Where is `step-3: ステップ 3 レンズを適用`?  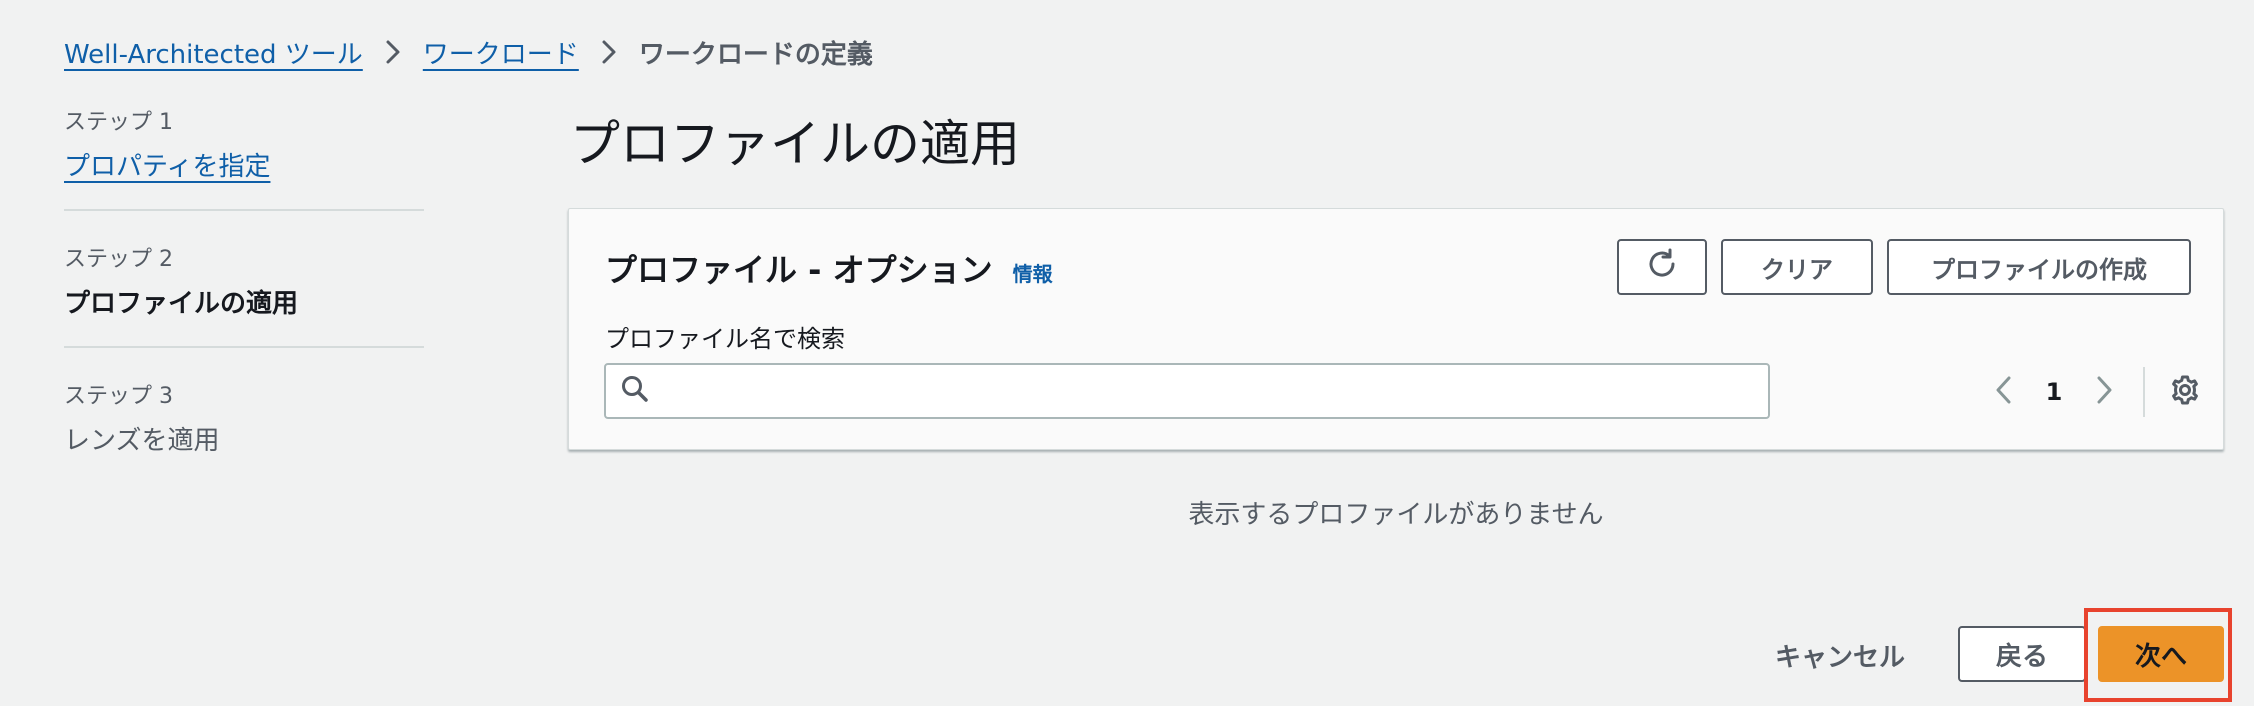
step-3: ステップ 3 レンズを適用 is located at coordinates (244, 414).